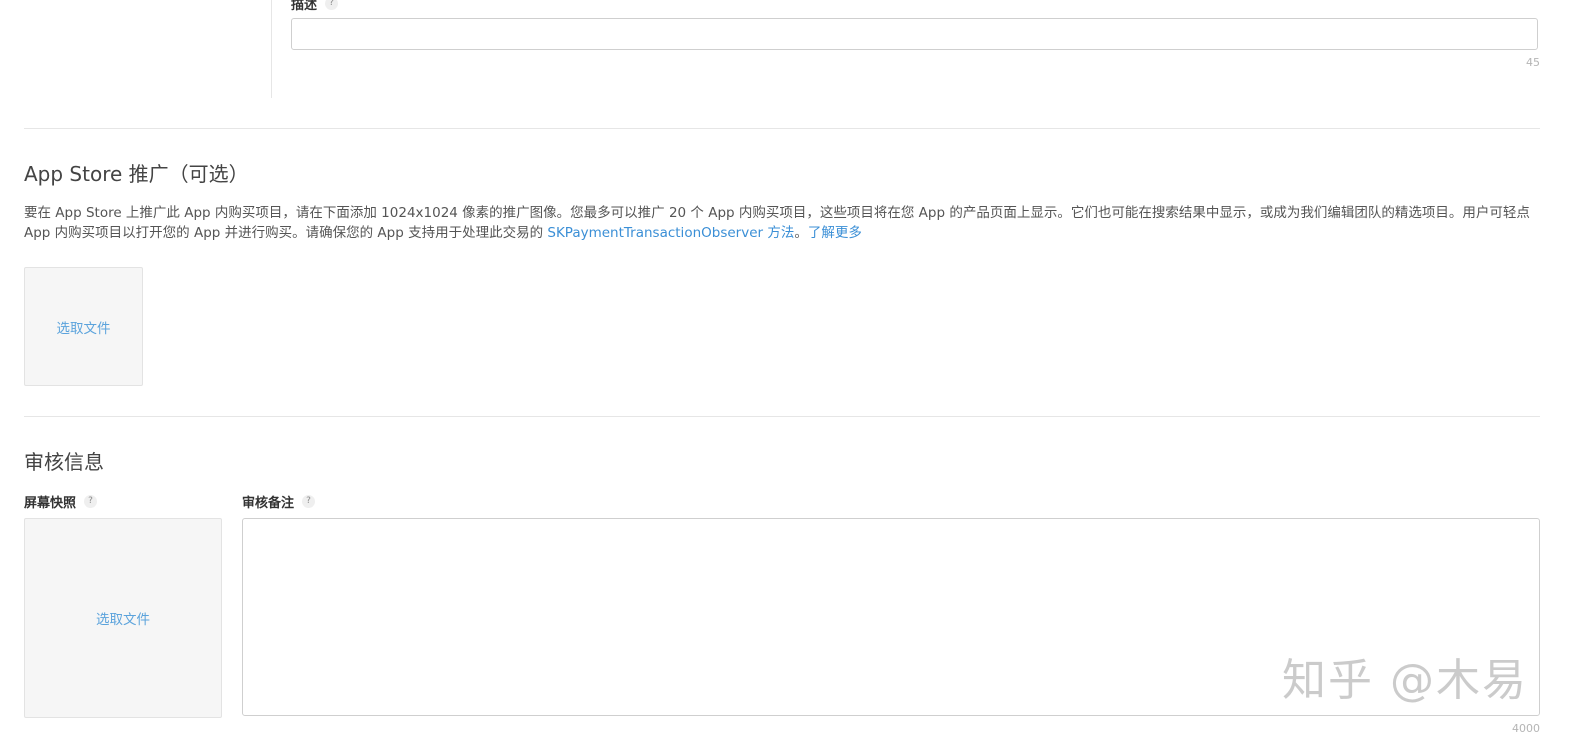 The height and width of the screenshot is (743, 1582). I want to click on promotion-image-upload: 选取文件, so click(83, 326).